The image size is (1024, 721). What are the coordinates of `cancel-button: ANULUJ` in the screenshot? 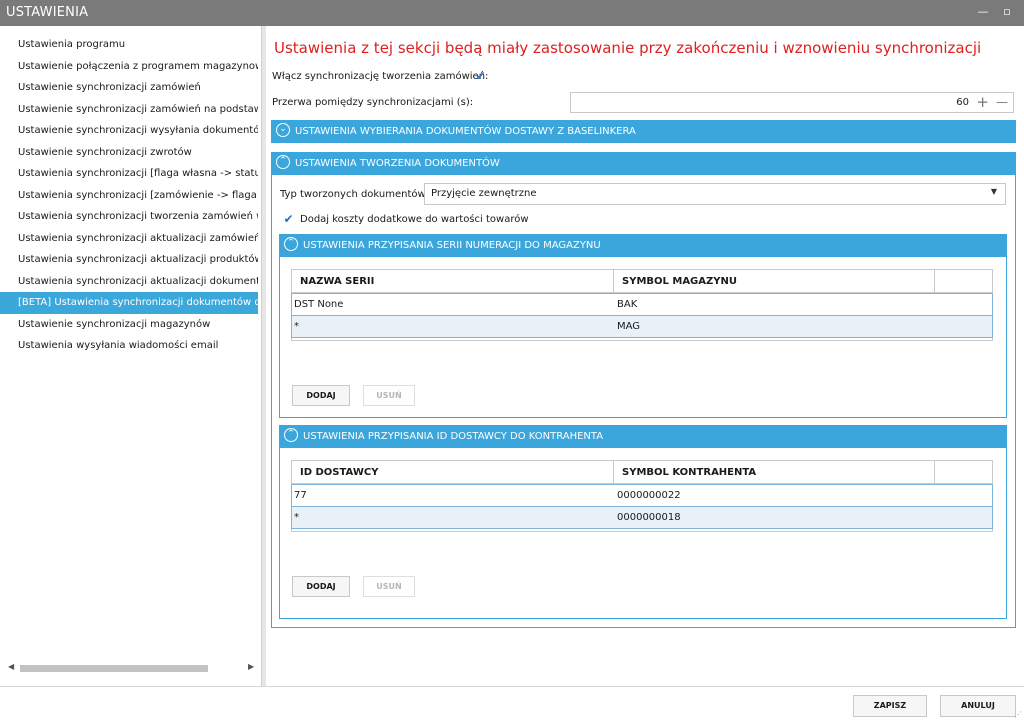 It's located at (978, 706).